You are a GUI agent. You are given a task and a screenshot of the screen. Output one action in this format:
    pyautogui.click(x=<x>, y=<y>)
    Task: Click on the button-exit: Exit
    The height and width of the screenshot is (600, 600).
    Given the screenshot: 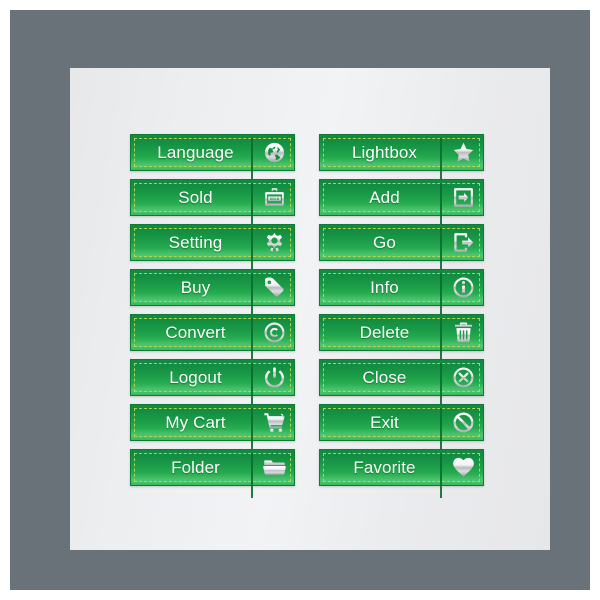 What is the action you would take?
    pyautogui.click(x=401, y=422)
    